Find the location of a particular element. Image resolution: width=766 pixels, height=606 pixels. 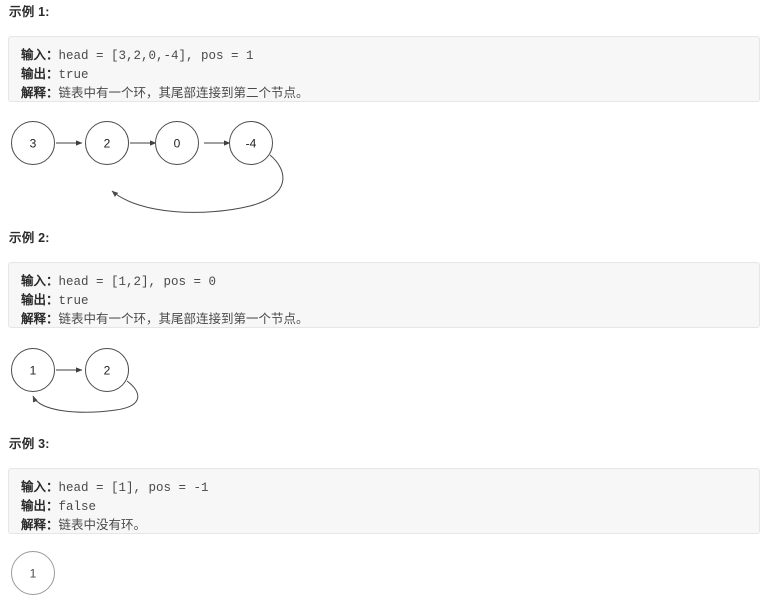

example-3-input-value: head = [1], pos = -1 is located at coordinates (133, 488).